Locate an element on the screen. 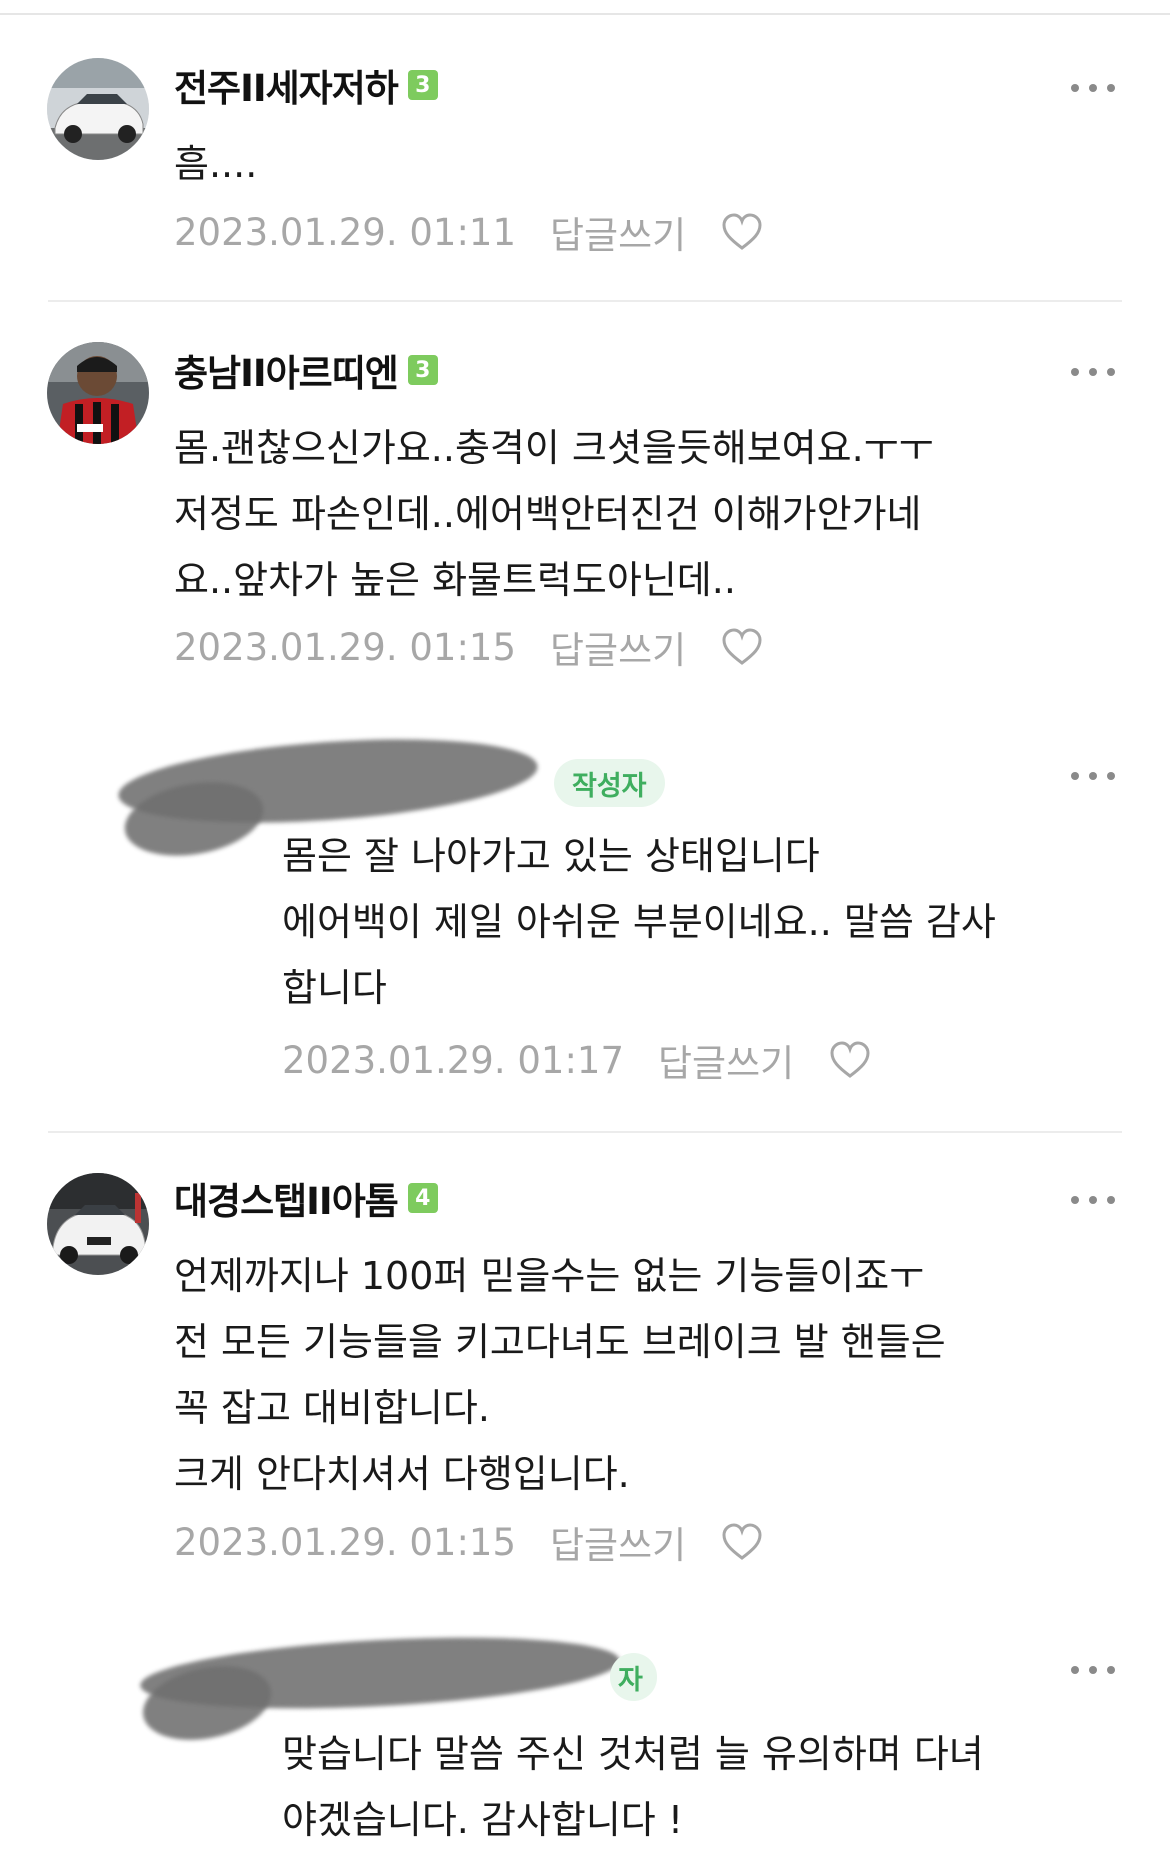 This screenshot has width=1170, height=1861. nickname: 전주II세자저하 is located at coordinates (286, 85).